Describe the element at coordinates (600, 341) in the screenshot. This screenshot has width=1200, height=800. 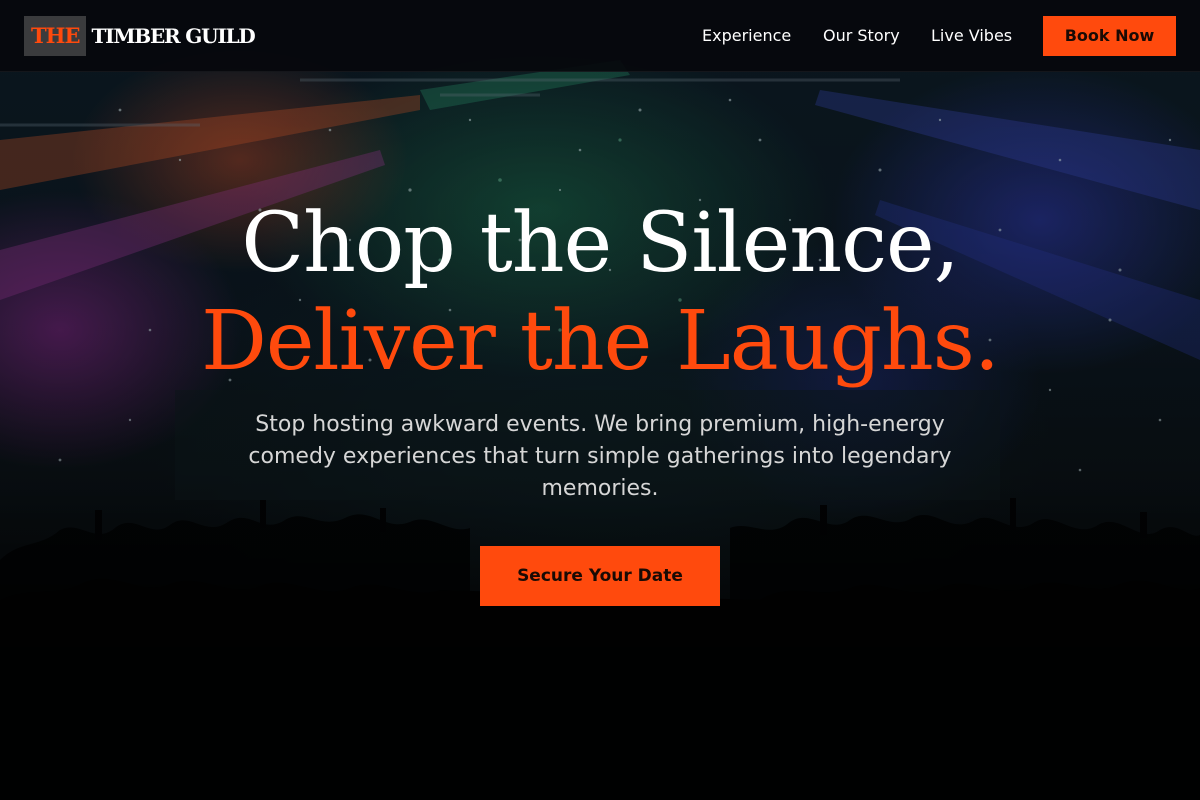
I see `hero-headline-line2: Deliver the Laughs.` at that location.